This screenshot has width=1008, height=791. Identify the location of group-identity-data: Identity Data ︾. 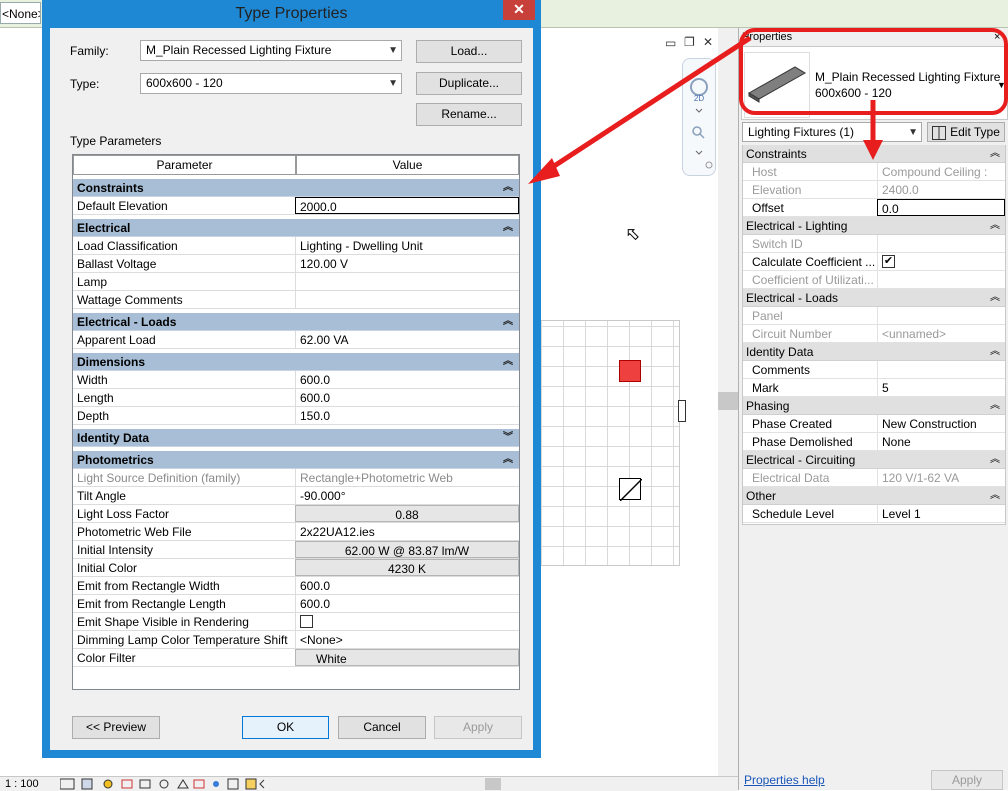
(296, 438).